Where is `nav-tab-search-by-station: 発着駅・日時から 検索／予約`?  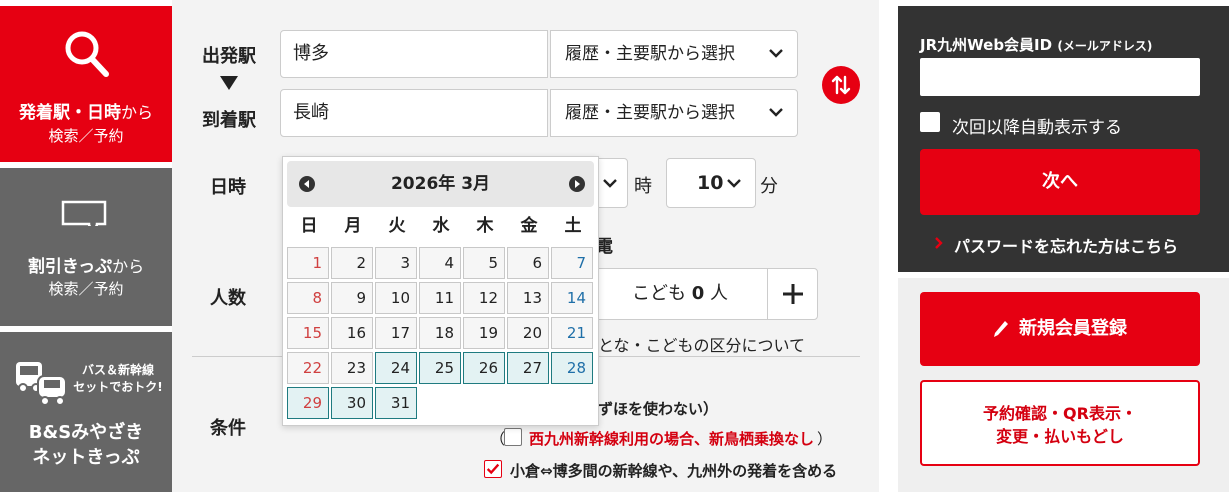 nav-tab-search-by-station: 発着駅・日時から 検索／予約 is located at coordinates (93, 84).